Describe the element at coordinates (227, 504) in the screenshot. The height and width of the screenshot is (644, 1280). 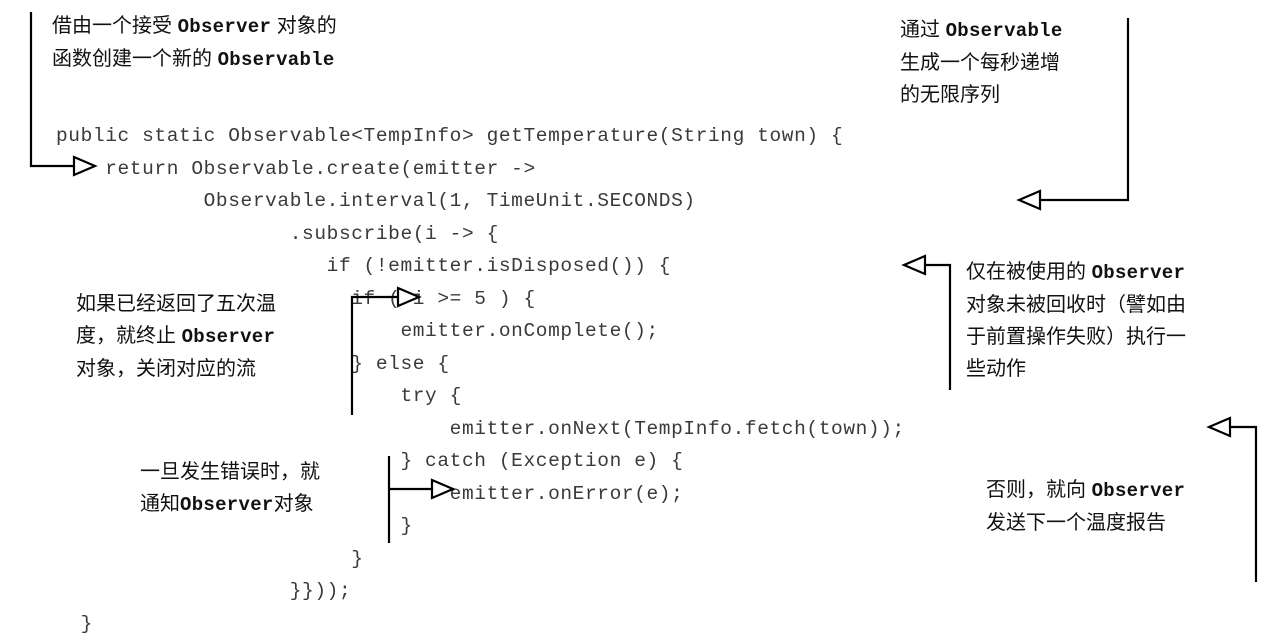
I see `annotation-error-line2: 通知Observer对象` at that location.